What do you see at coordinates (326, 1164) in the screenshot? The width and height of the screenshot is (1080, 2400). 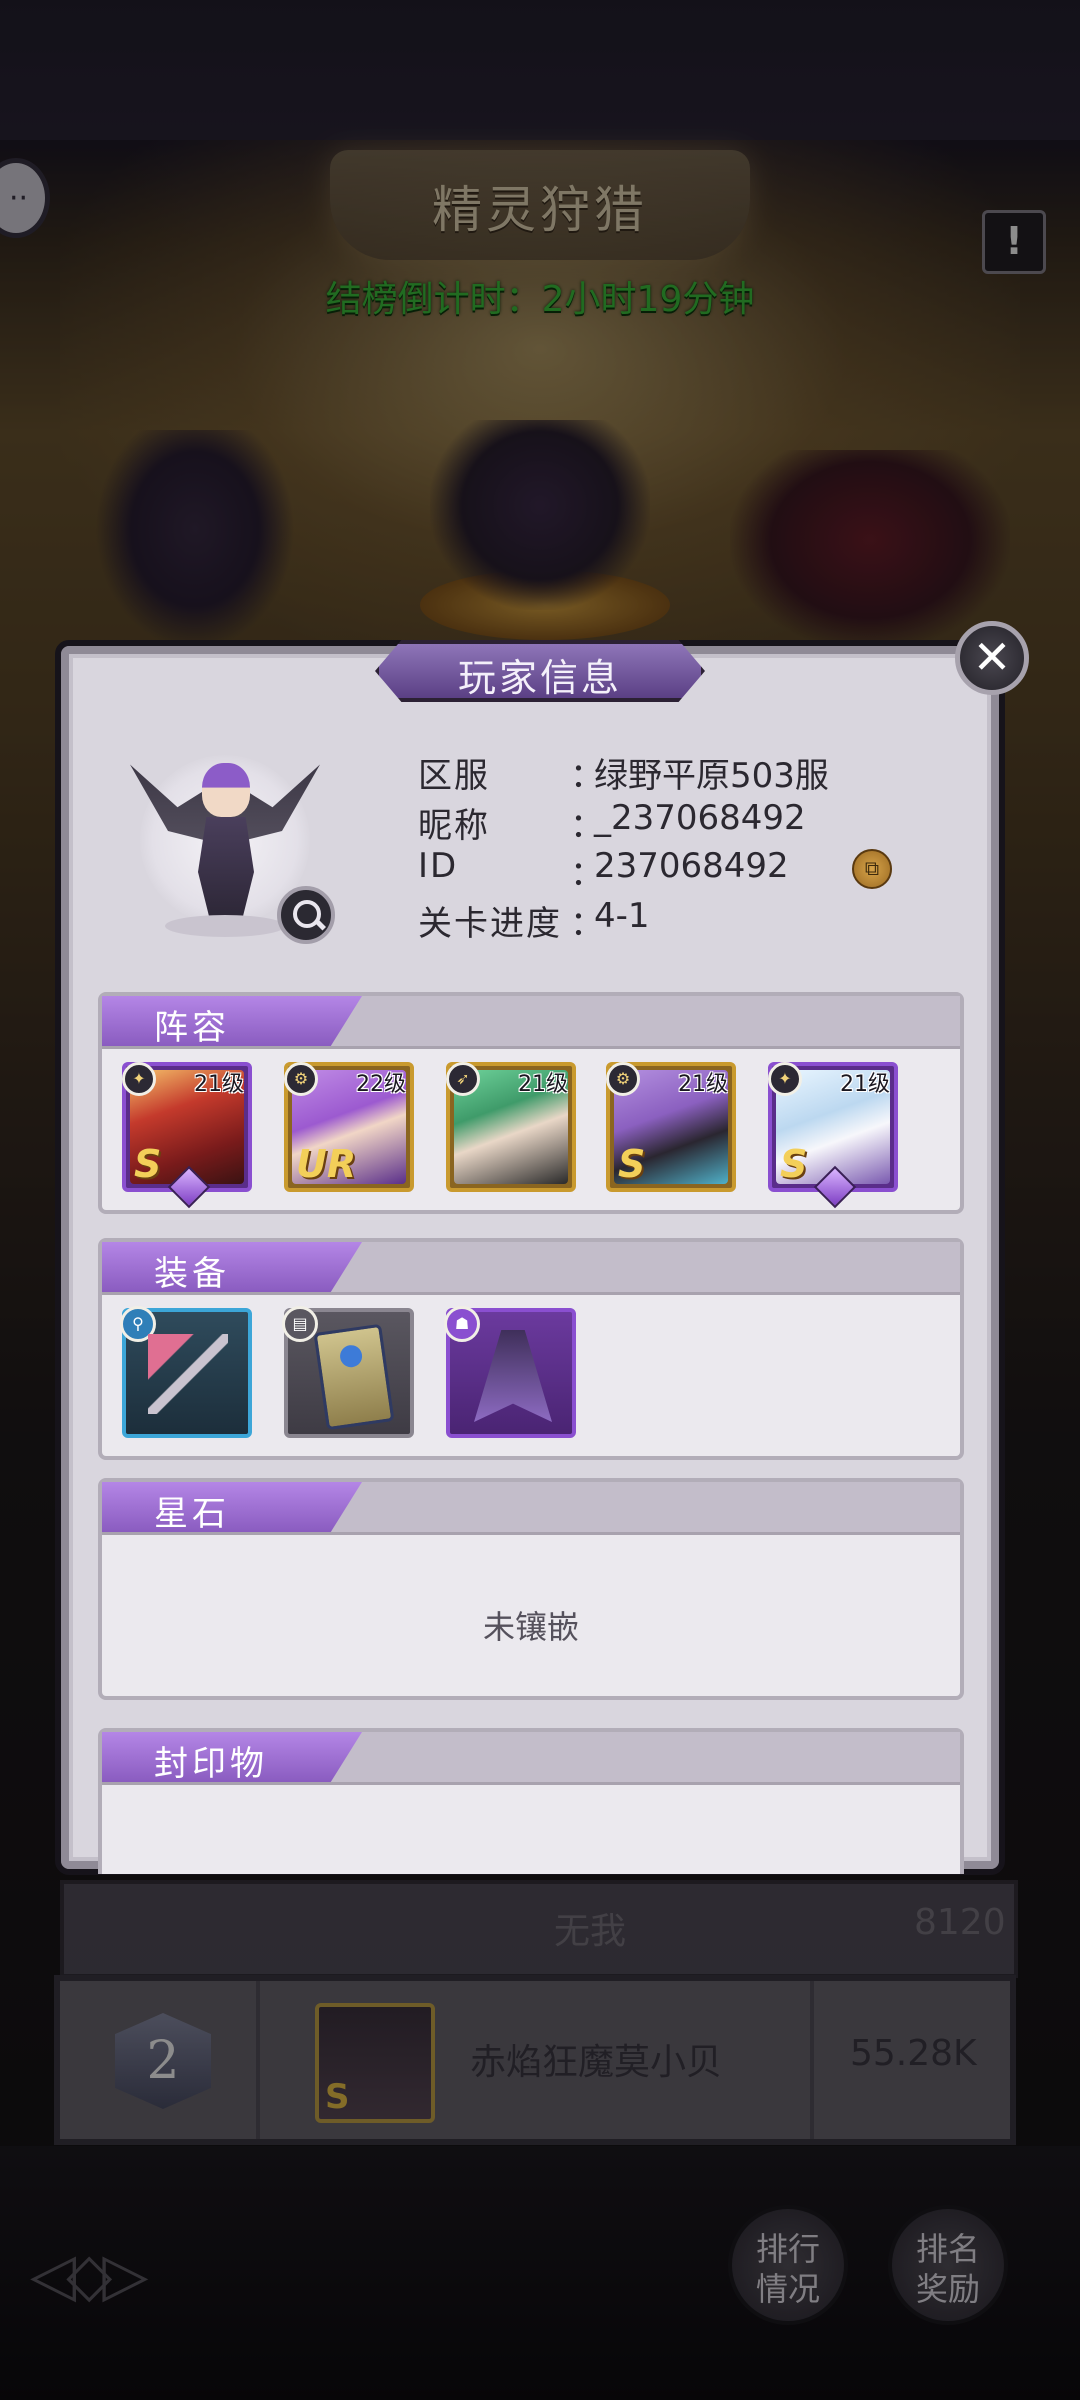 I see `hero-rarity: UR` at bounding box center [326, 1164].